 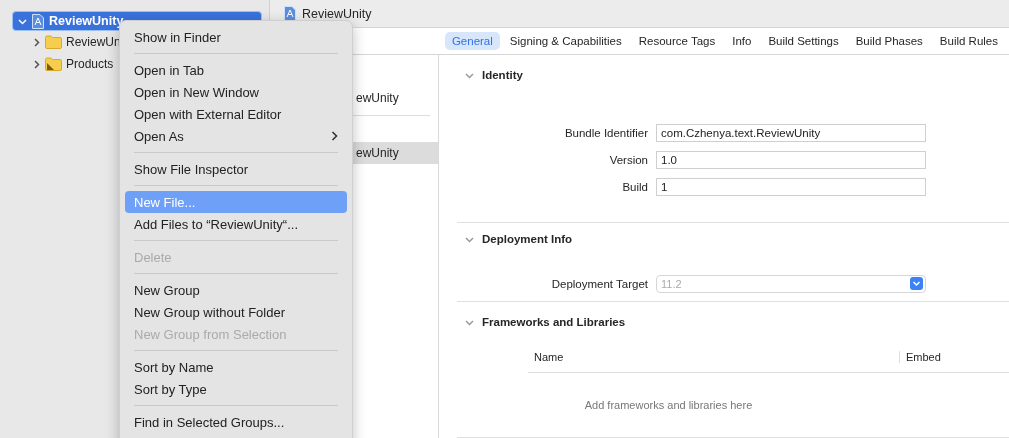 I want to click on field-label: Version, so click(x=628, y=159).